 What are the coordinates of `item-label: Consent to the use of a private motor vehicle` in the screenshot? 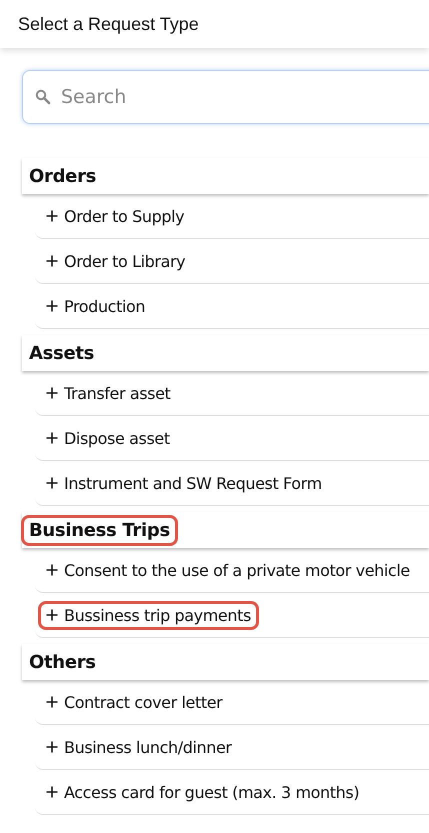 It's located at (228, 570).